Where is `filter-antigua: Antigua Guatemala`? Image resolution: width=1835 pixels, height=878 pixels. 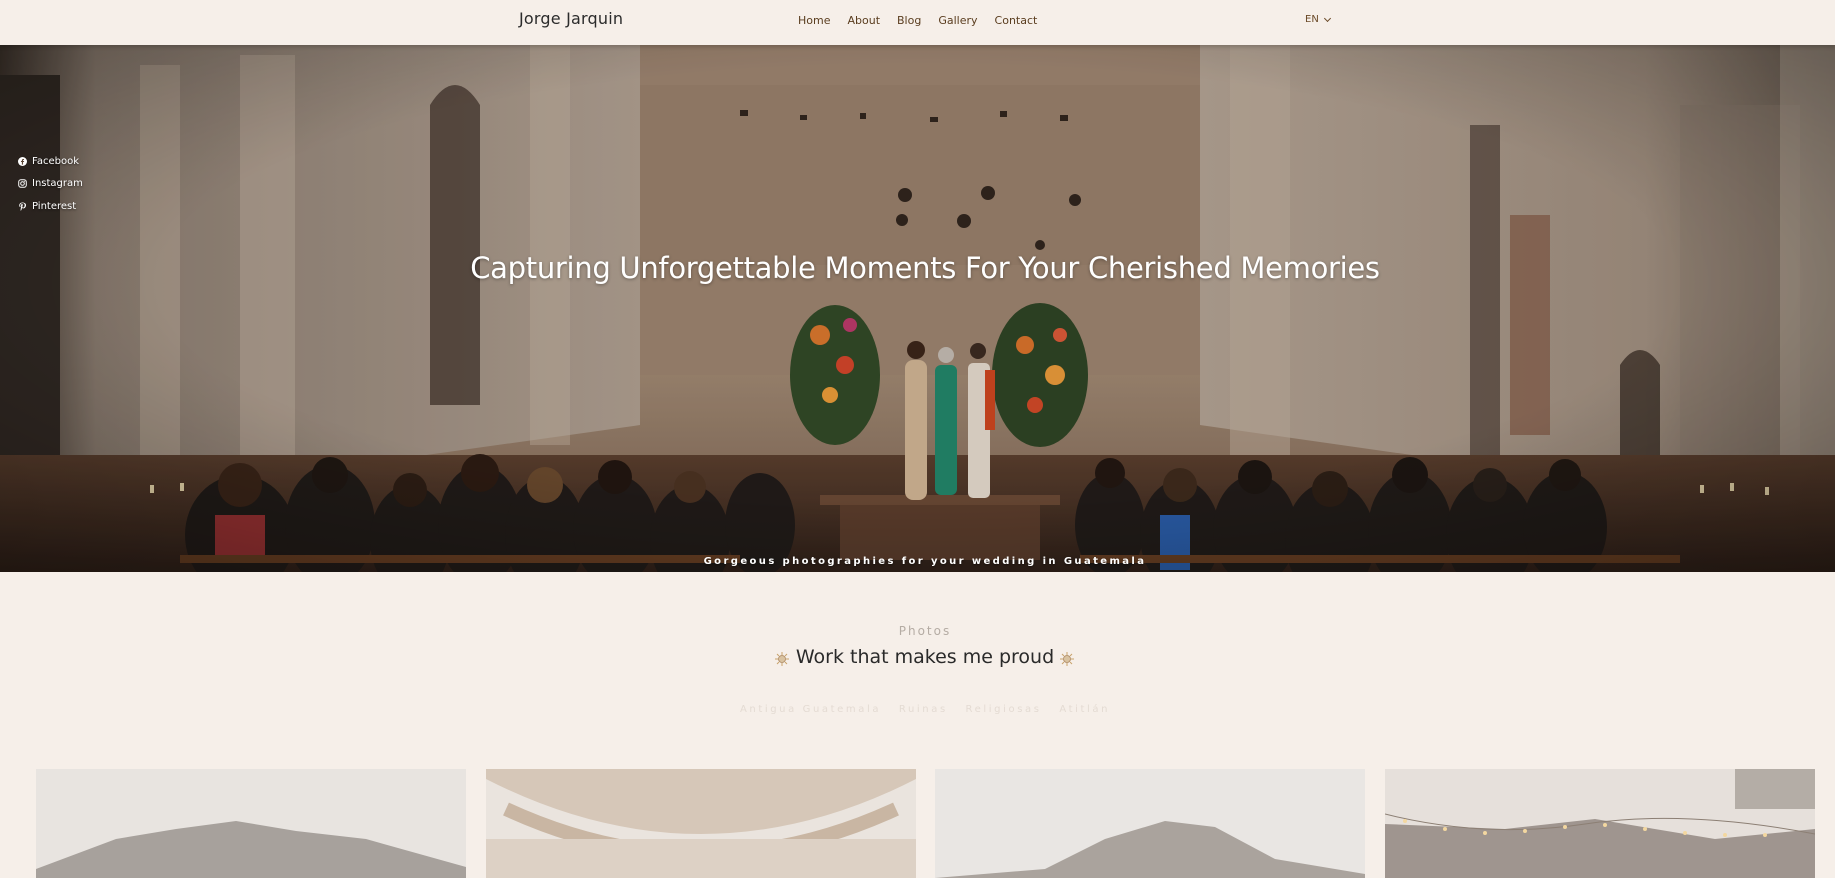
filter-antigua: Antigua Guatemala is located at coordinates (810, 709).